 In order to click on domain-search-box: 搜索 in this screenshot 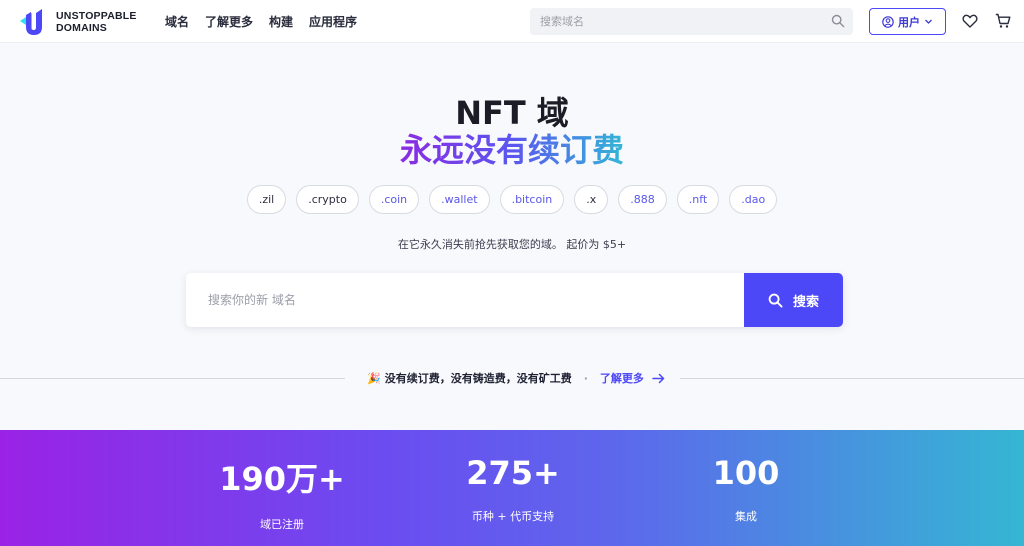, I will do `click(514, 300)`.